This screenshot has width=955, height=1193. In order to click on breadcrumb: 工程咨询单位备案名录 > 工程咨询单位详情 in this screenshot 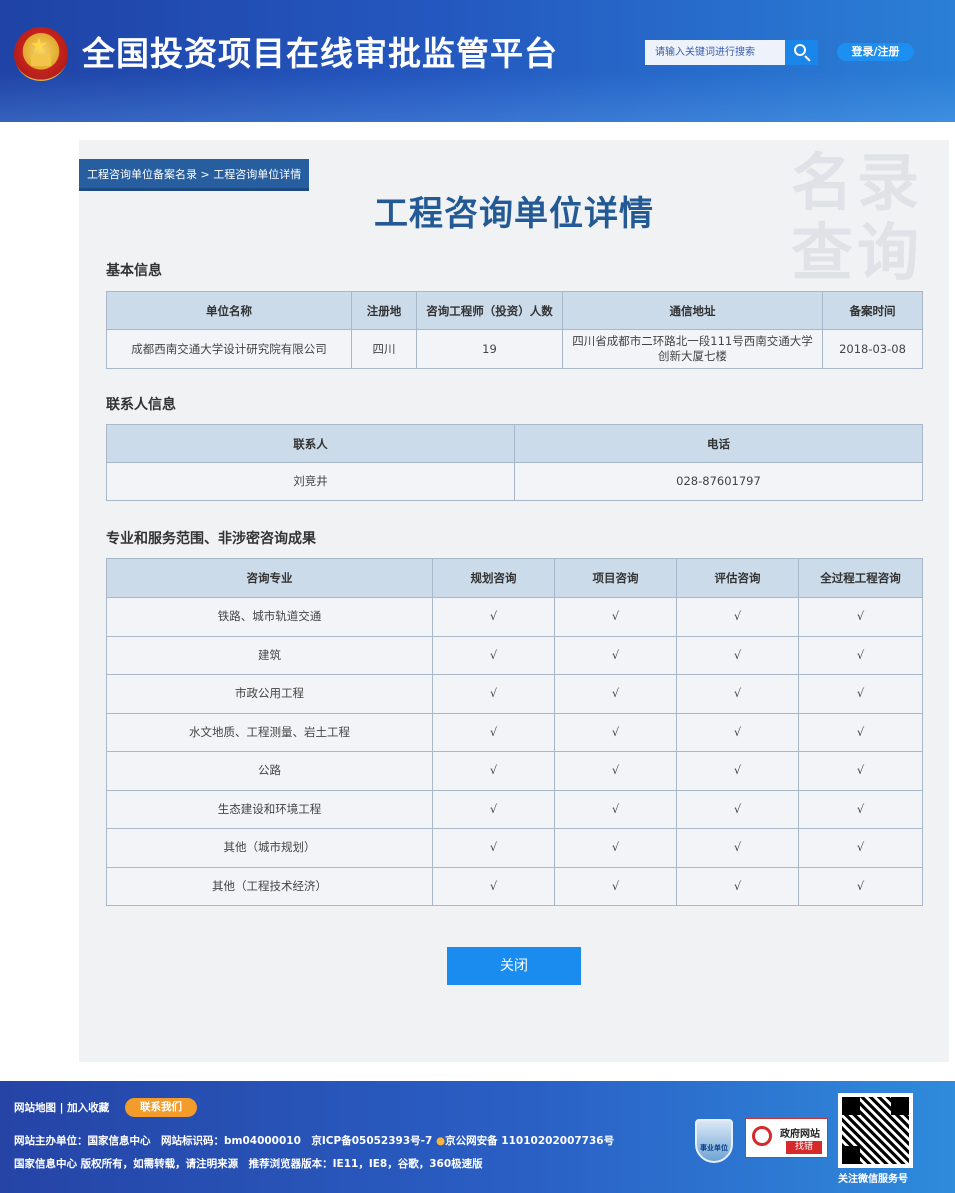, I will do `click(194, 175)`.